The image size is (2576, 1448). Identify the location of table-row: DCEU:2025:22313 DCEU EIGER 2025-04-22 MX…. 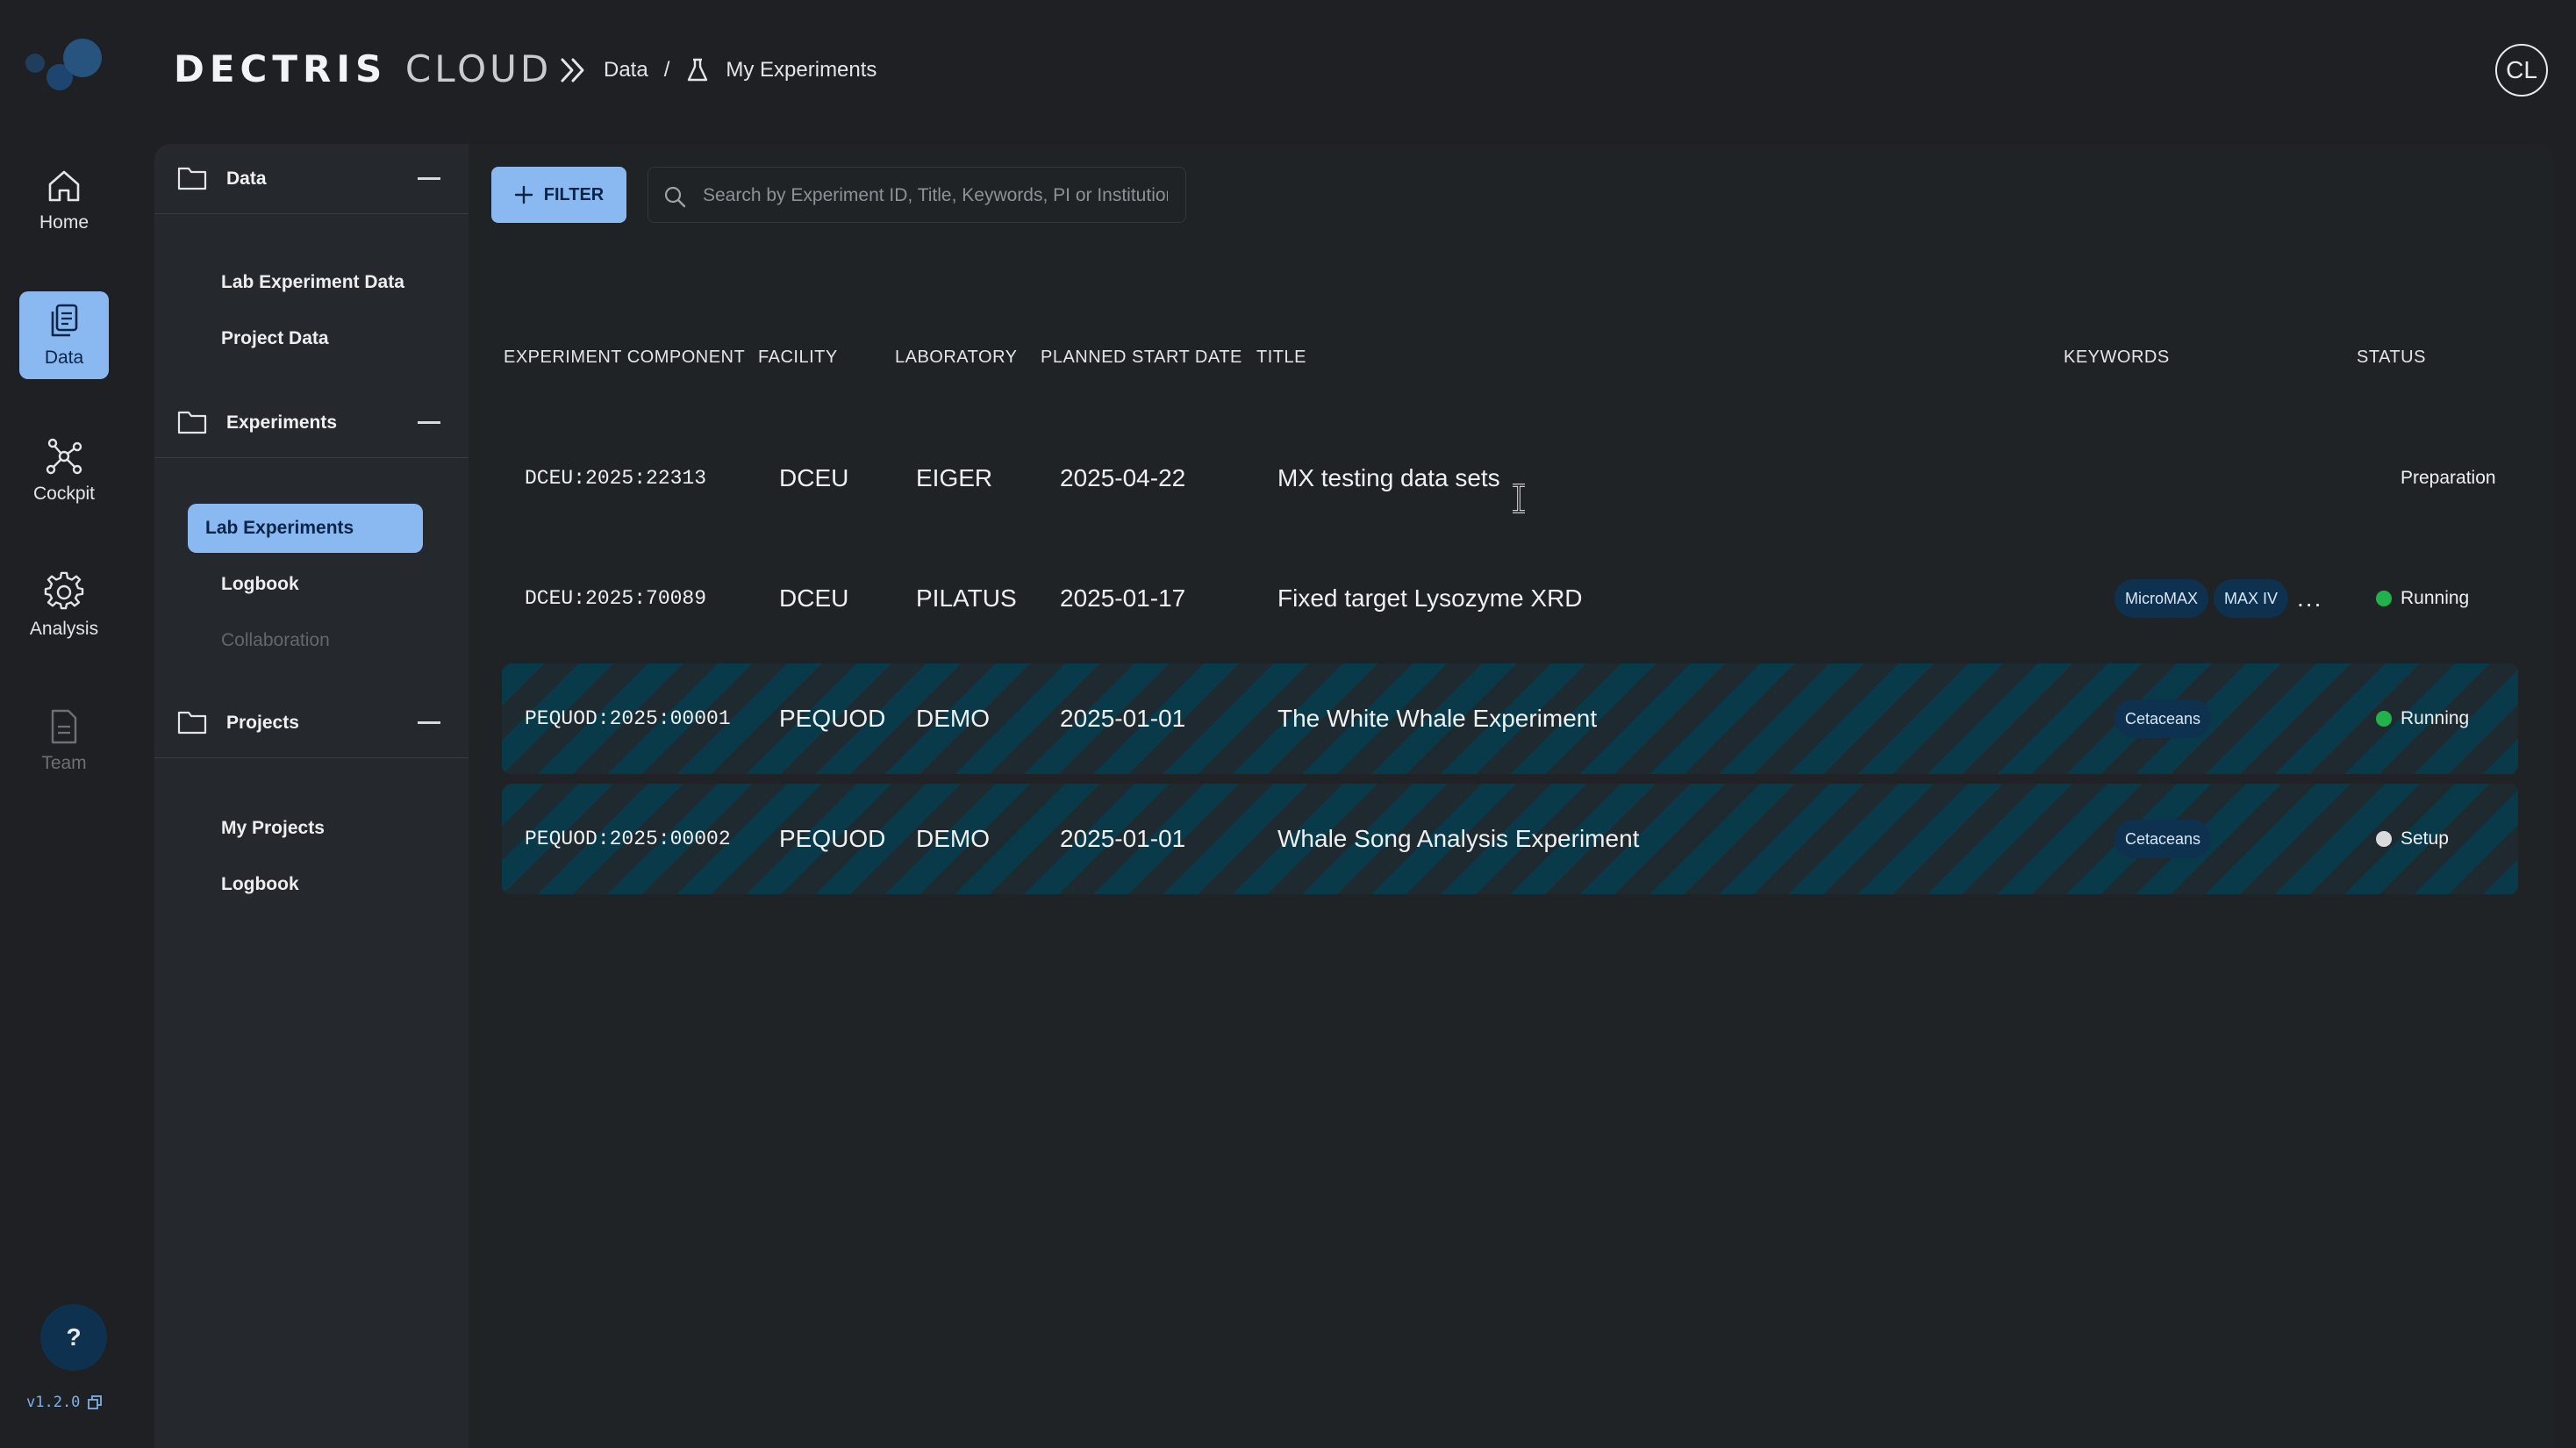
(1510, 479).